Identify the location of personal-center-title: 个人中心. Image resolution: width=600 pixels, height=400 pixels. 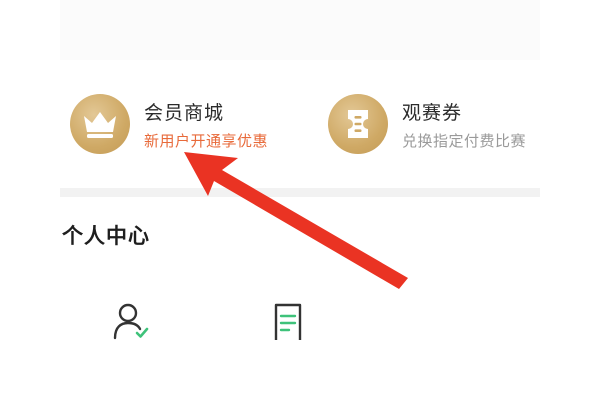
(106, 236).